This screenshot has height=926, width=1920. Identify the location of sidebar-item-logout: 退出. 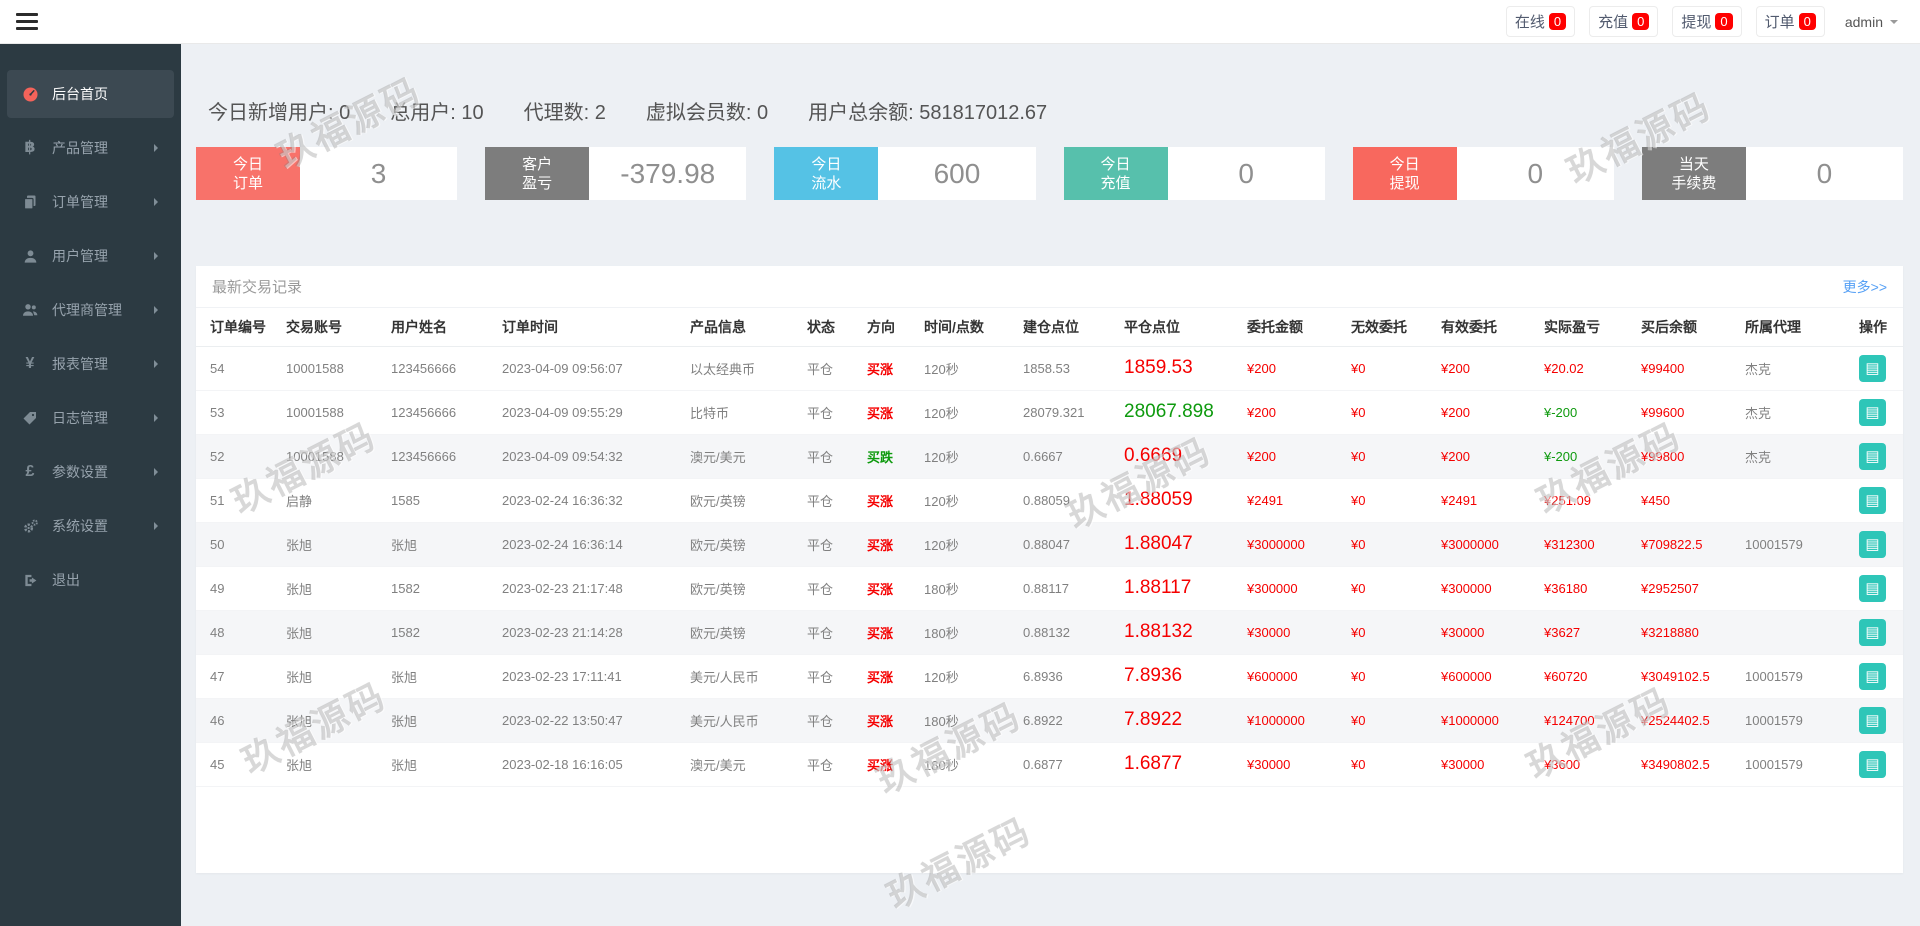
(90, 580).